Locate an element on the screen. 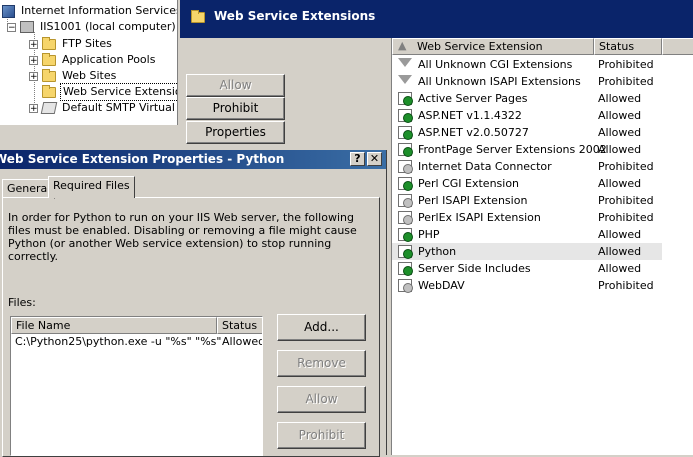 This screenshot has width=693, height=457. tree-item-label: Web Sites is located at coordinates (89, 75).